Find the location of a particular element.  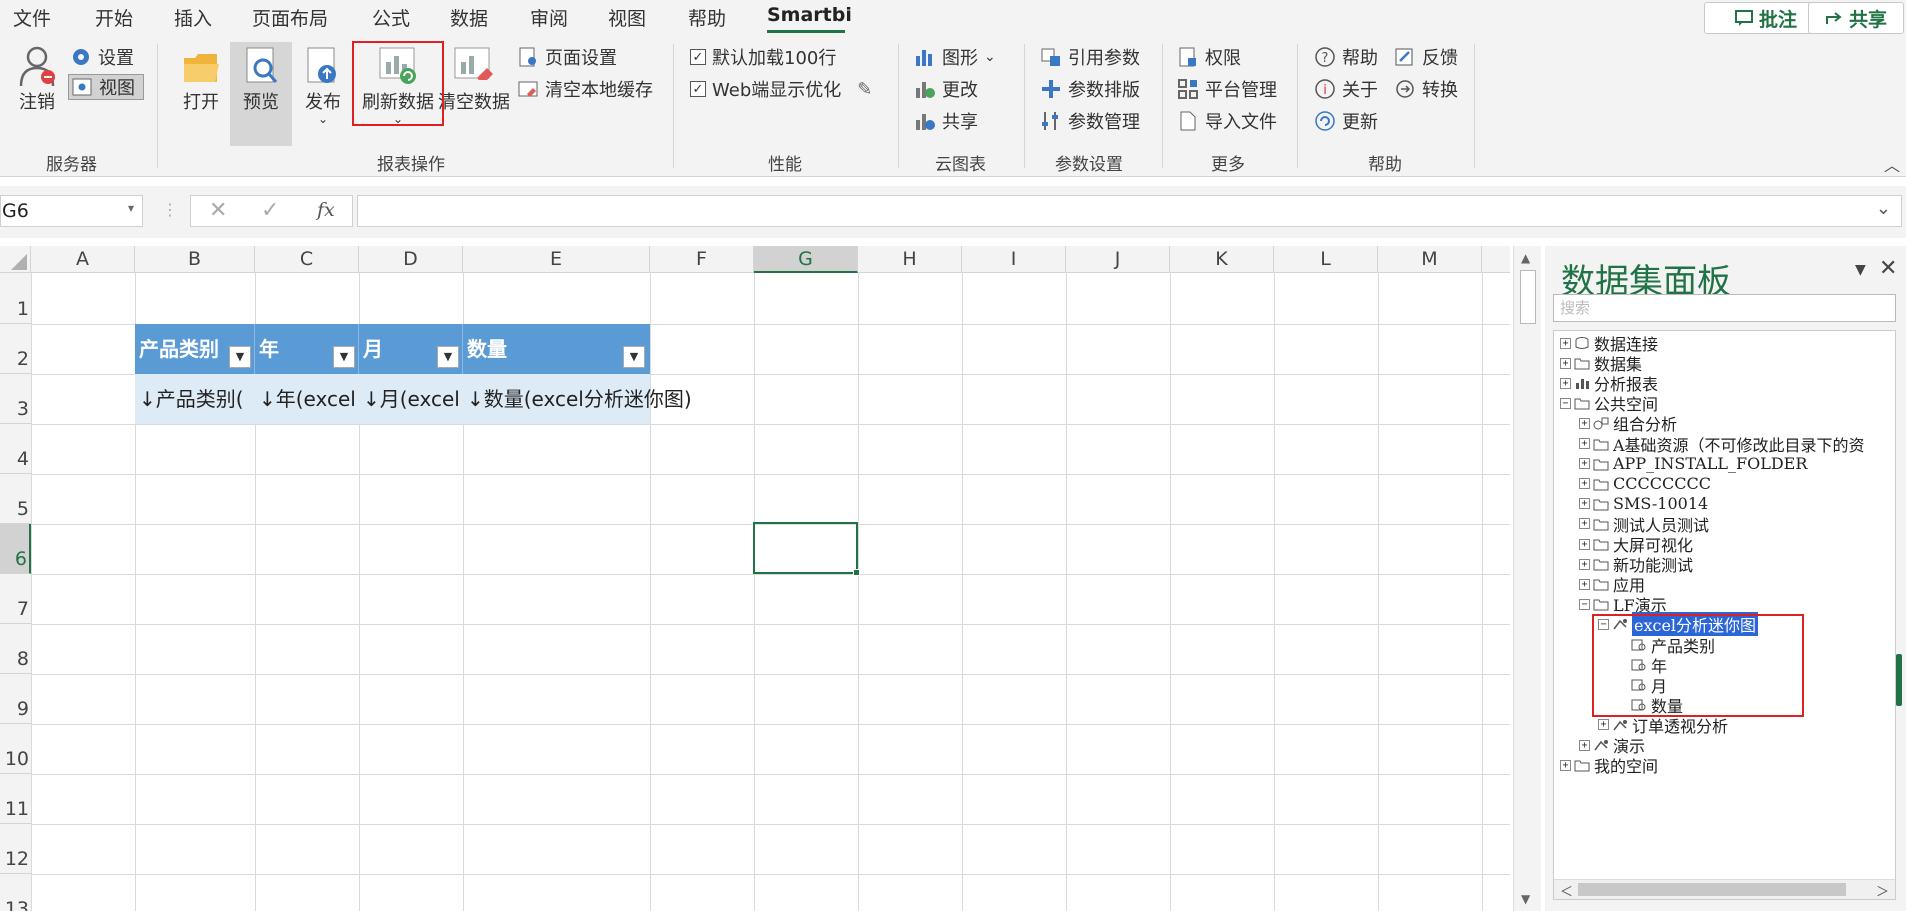

row-header-2: 2 is located at coordinates (15, 349).